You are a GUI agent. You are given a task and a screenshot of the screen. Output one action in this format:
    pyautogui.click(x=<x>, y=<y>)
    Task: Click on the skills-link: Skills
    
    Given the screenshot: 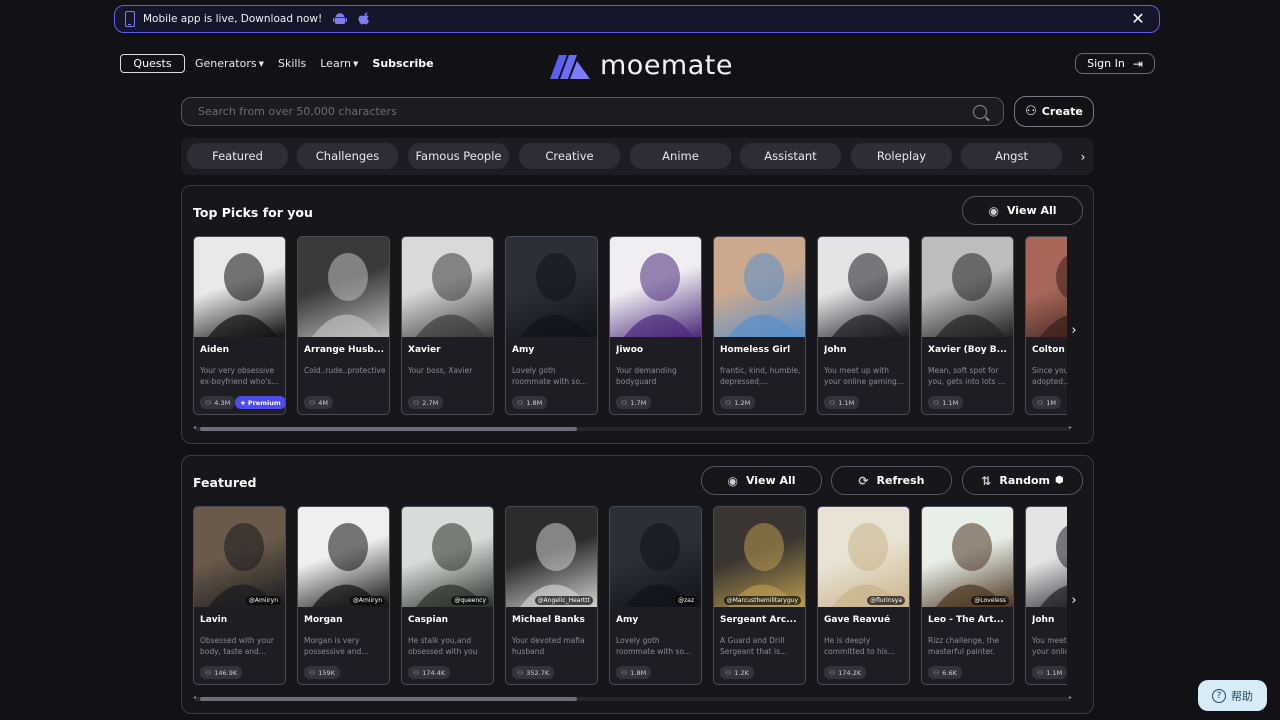 What is the action you would take?
    pyautogui.click(x=292, y=63)
    